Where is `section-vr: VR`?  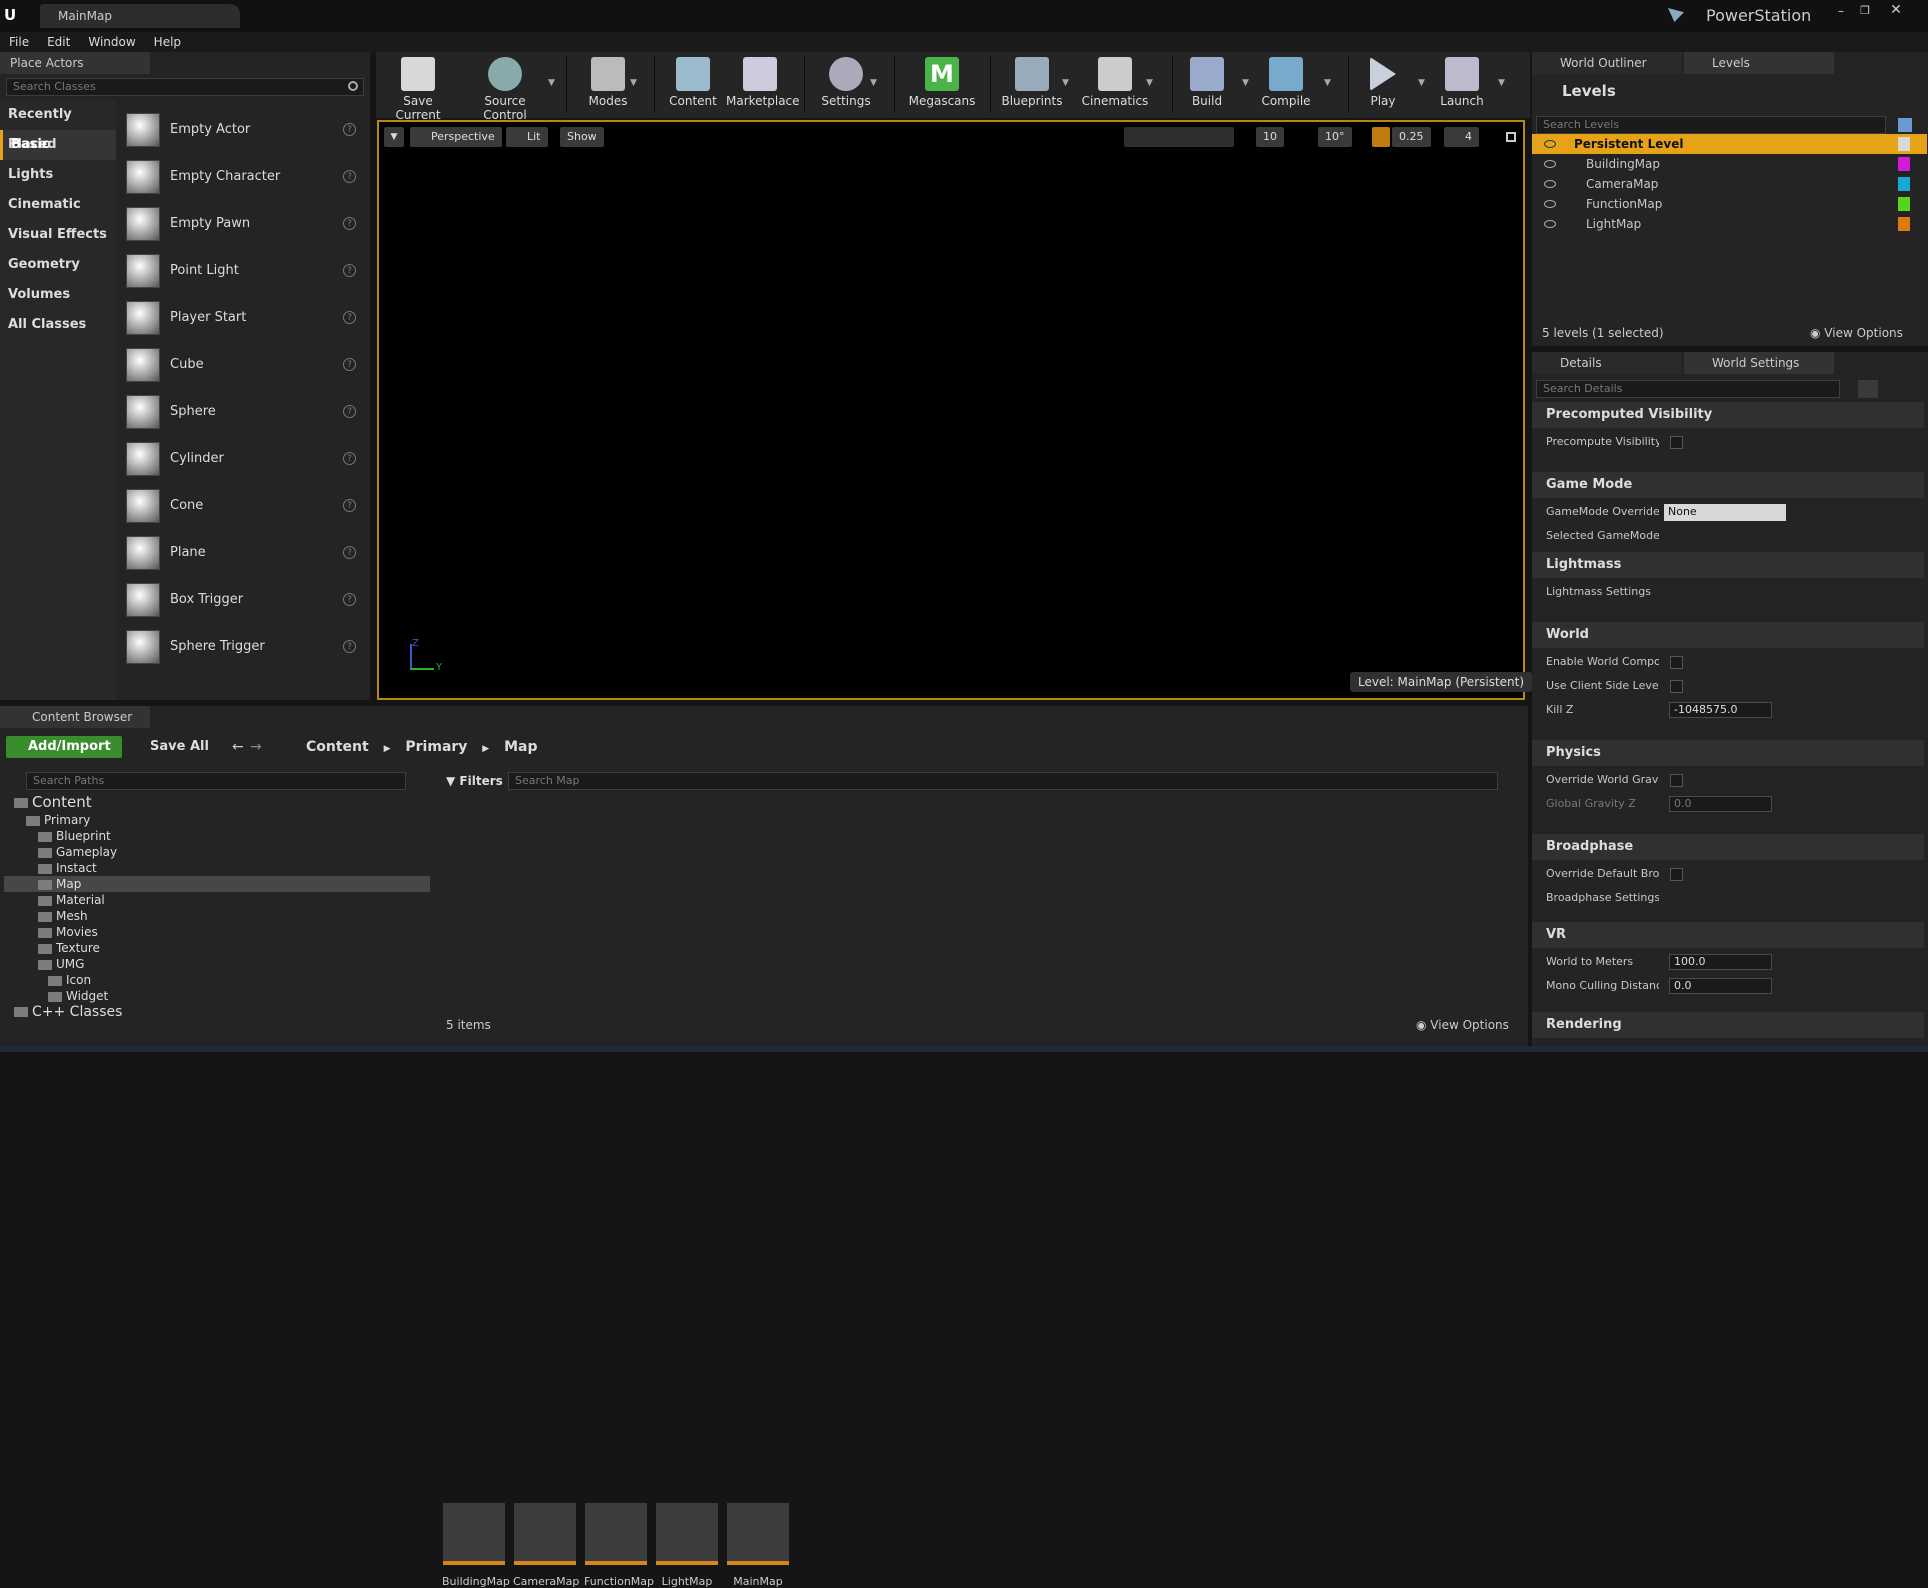
section-vr: VR is located at coordinates (1728, 935).